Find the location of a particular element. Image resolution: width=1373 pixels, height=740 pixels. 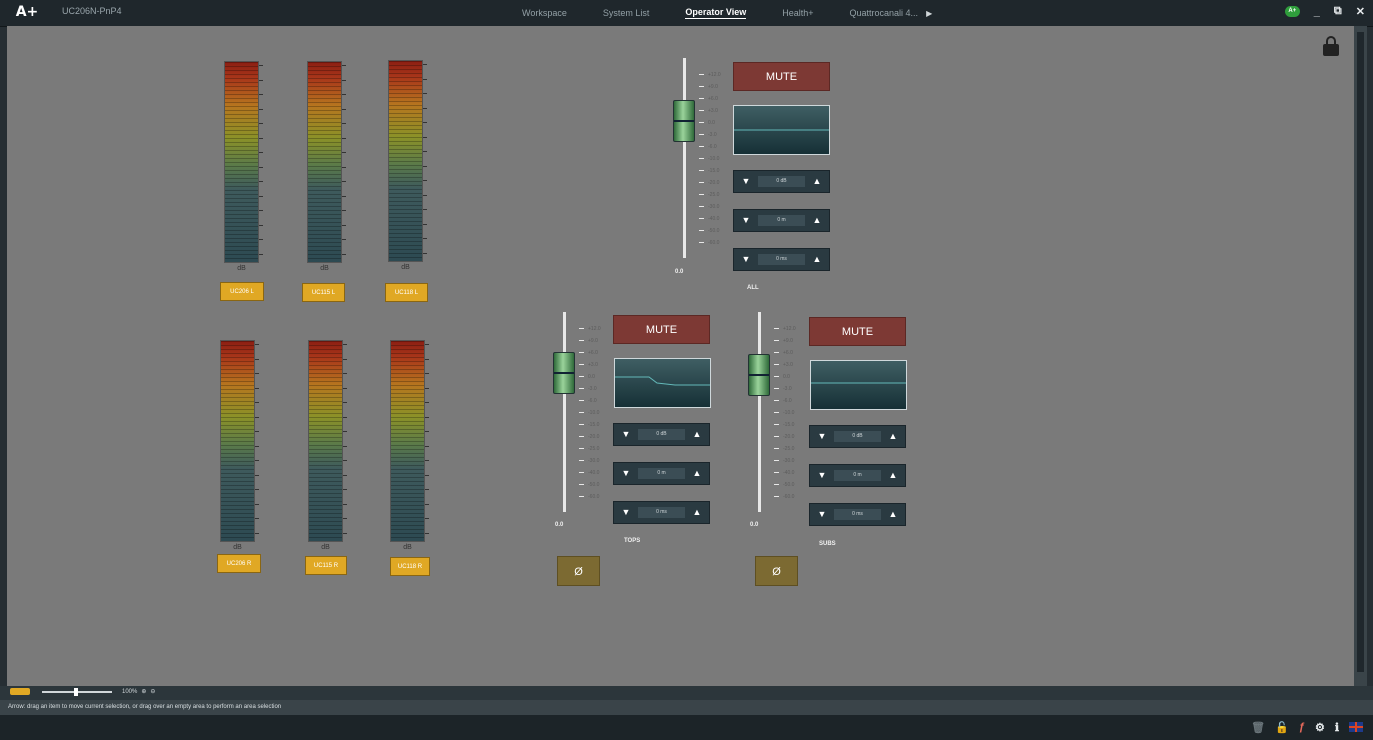

eq-display-subs is located at coordinates (858, 385).